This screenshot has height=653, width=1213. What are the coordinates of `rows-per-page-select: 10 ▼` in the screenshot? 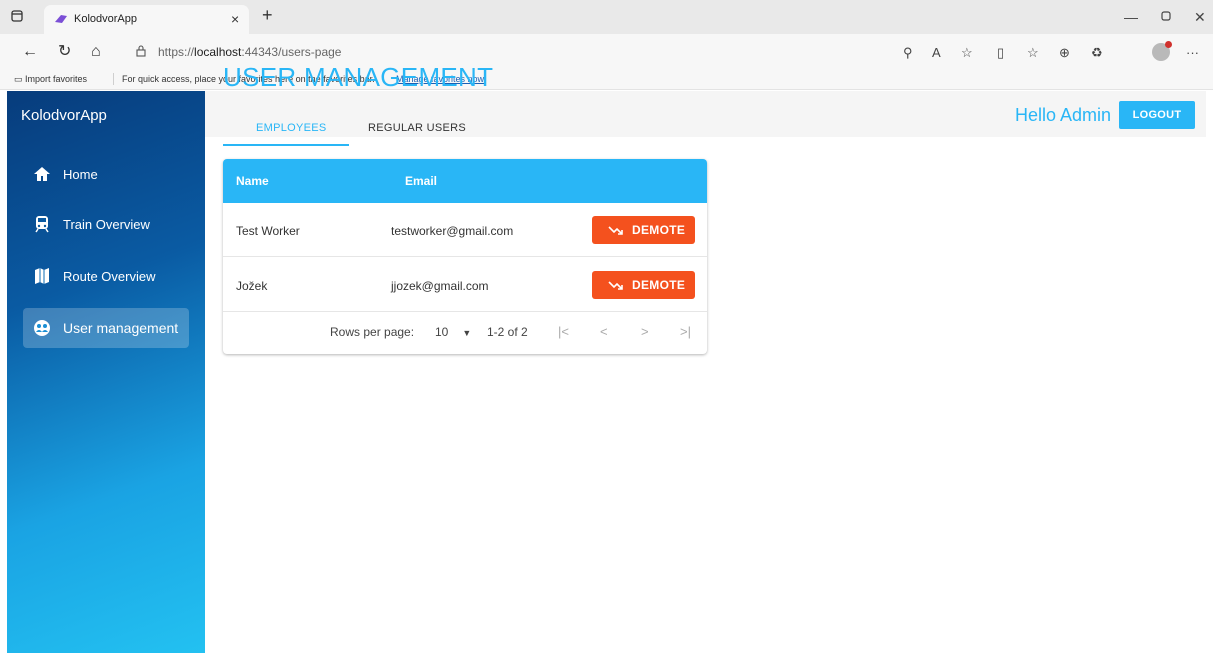 It's located at (453, 332).